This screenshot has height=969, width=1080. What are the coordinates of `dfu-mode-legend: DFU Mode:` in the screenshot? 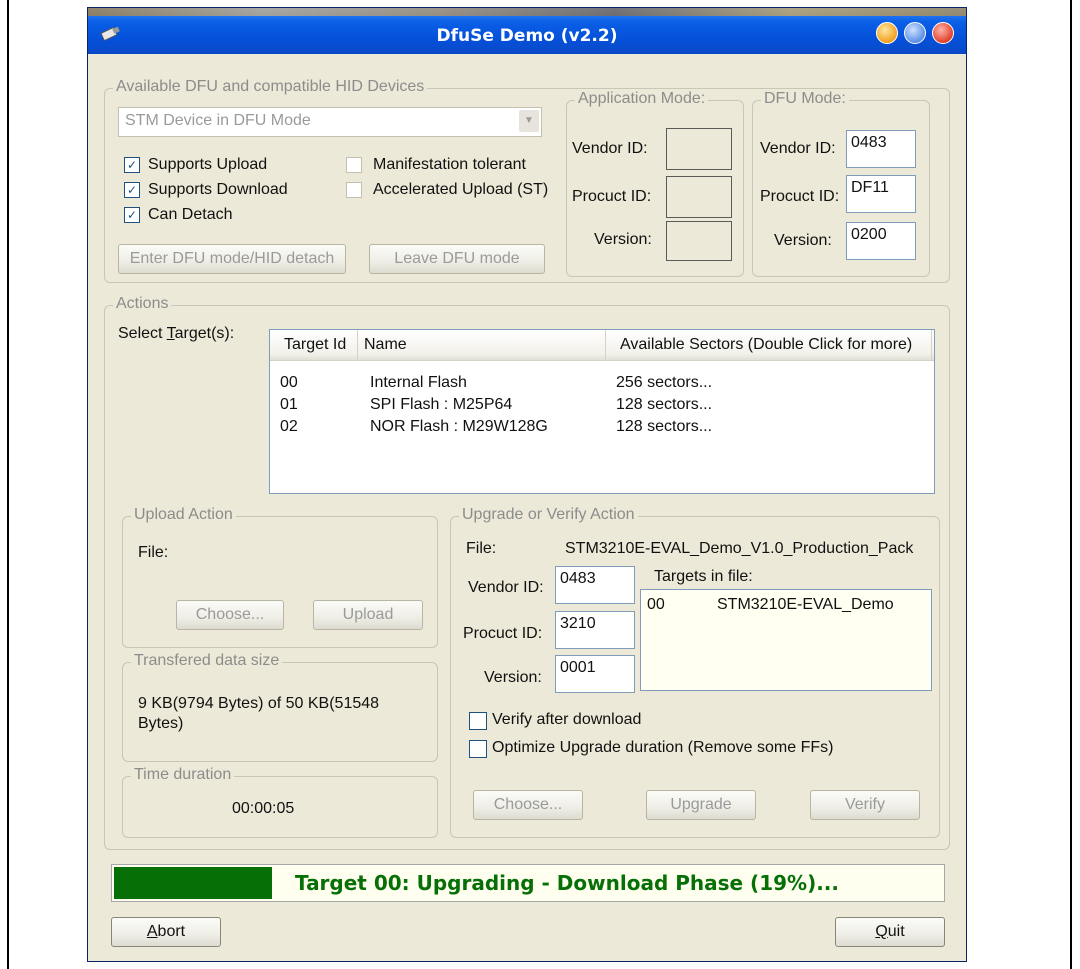 It's located at (805, 99).